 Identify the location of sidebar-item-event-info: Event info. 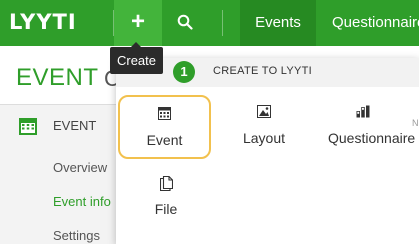
(82, 201).